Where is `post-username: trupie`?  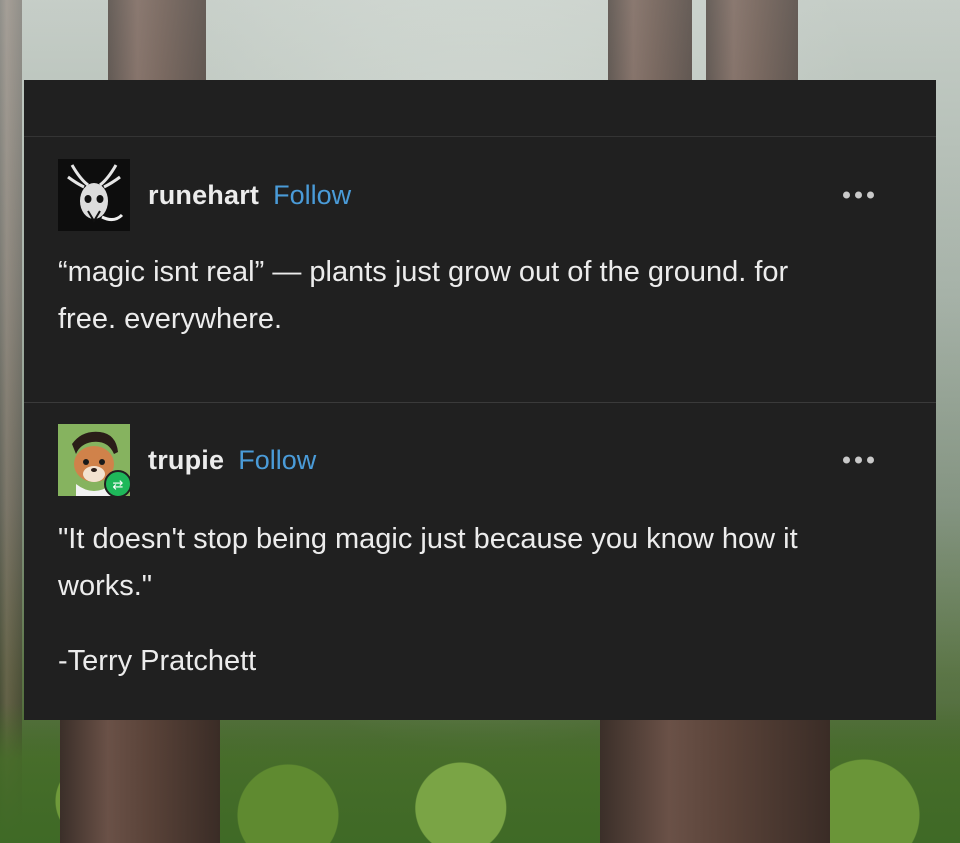
post-username: trupie is located at coordinates (186, 460).